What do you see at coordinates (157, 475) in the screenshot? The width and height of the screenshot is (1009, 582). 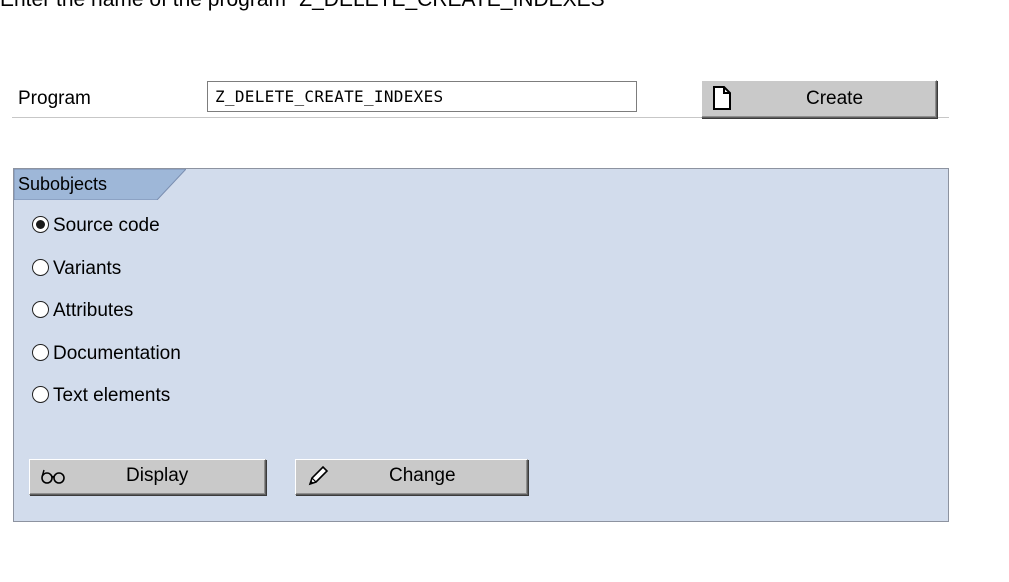 I see `display-button-label: Display` at bounding box center [157, 475].